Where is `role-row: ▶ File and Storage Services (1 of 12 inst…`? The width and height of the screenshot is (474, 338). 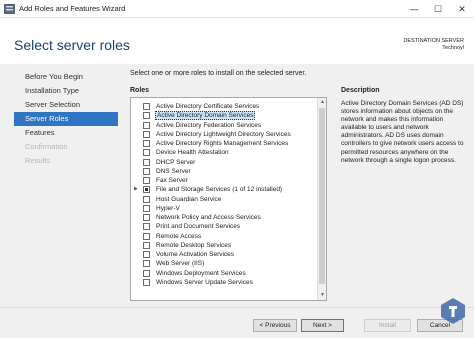 role-row: ▶ File and Storage Services (1 of 12 inst… is located at coordinates (224, 189).